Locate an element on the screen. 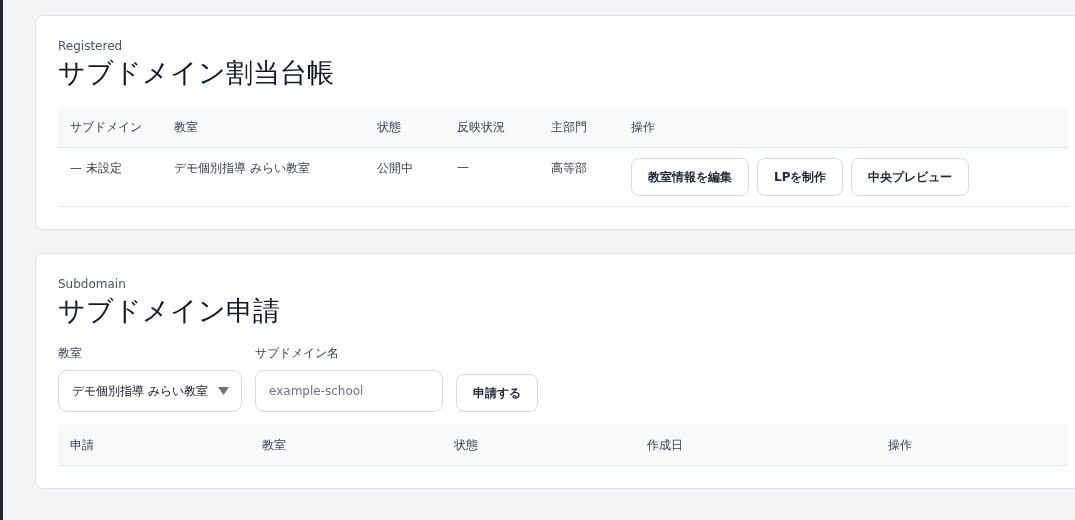 The image size is (1075, 520). action-button: 教室情報を編集 is located at coordinates (690, 177).